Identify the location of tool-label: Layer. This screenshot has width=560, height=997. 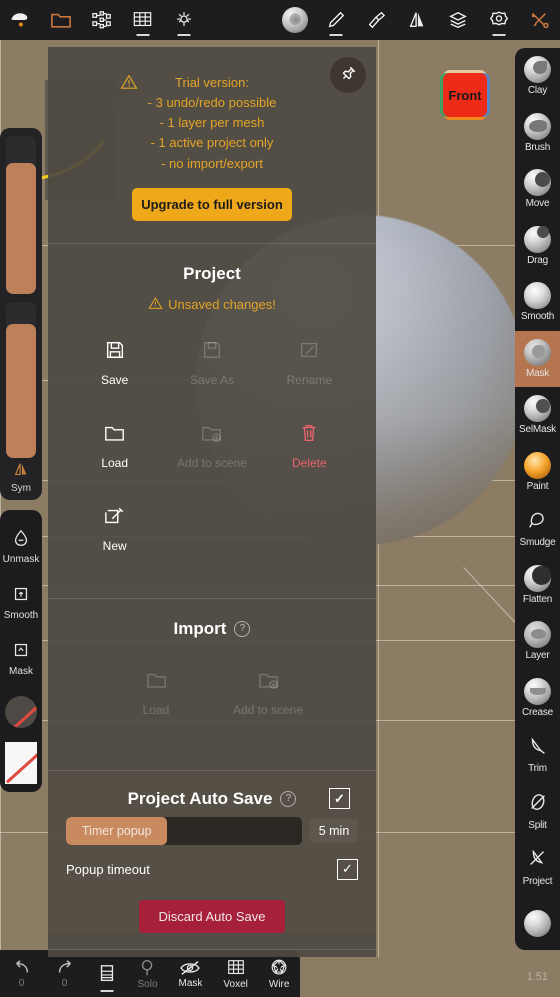
(537, 656).